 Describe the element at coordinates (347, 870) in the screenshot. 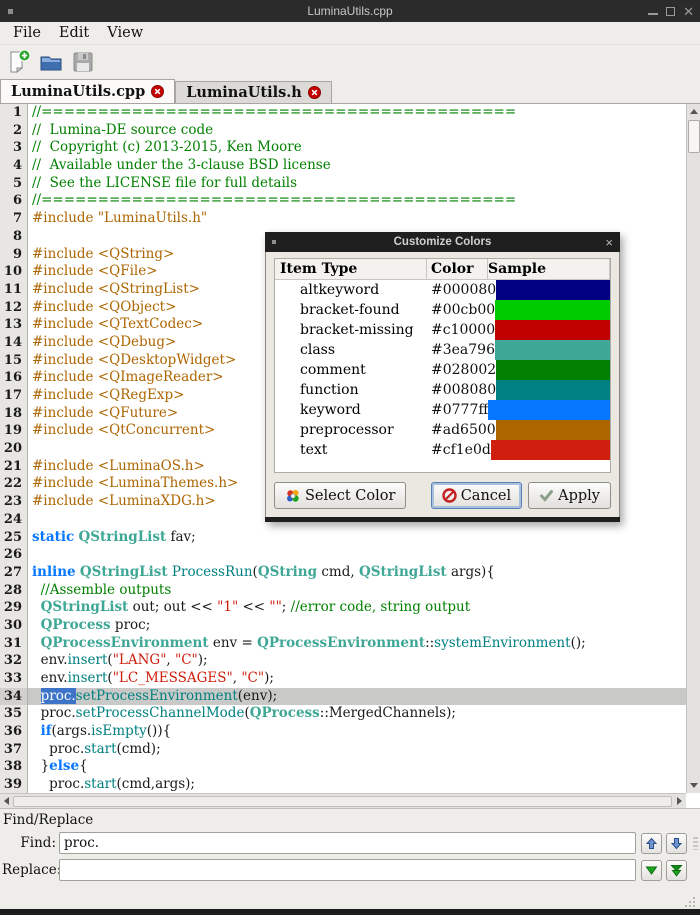

I see `replace-input` at that location.